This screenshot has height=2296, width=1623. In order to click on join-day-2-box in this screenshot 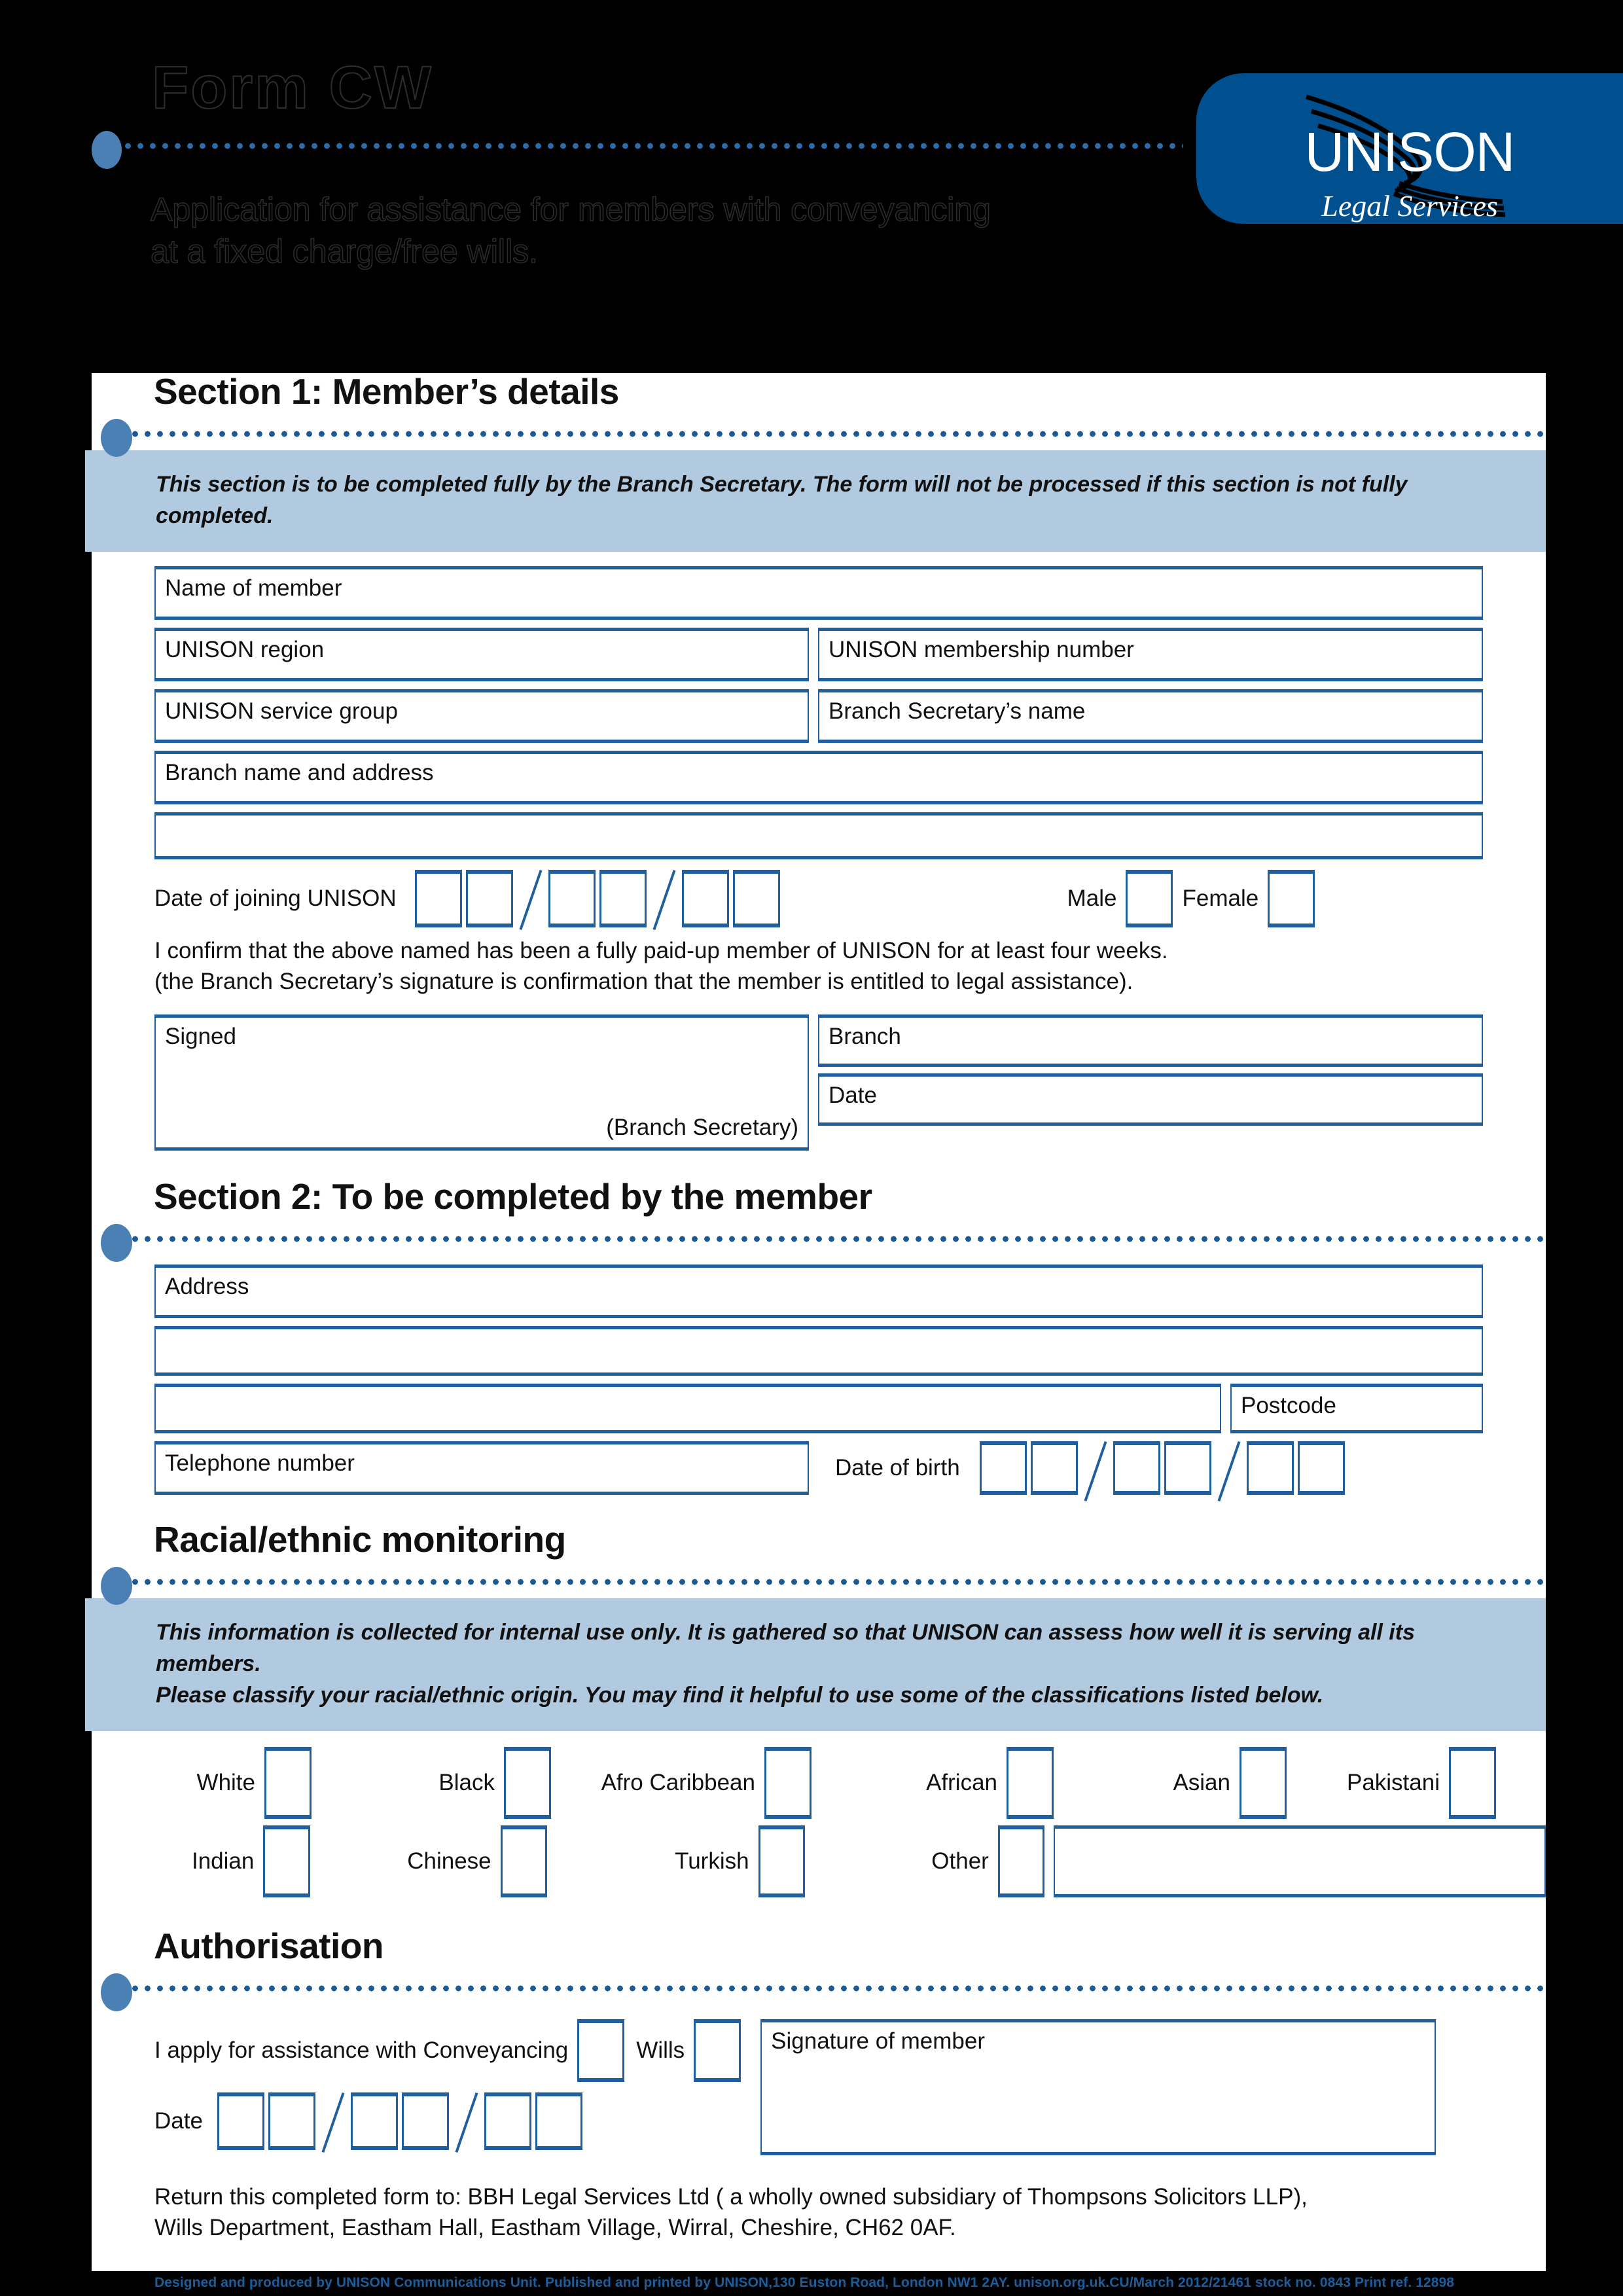, I will do `click(489, 898)`.